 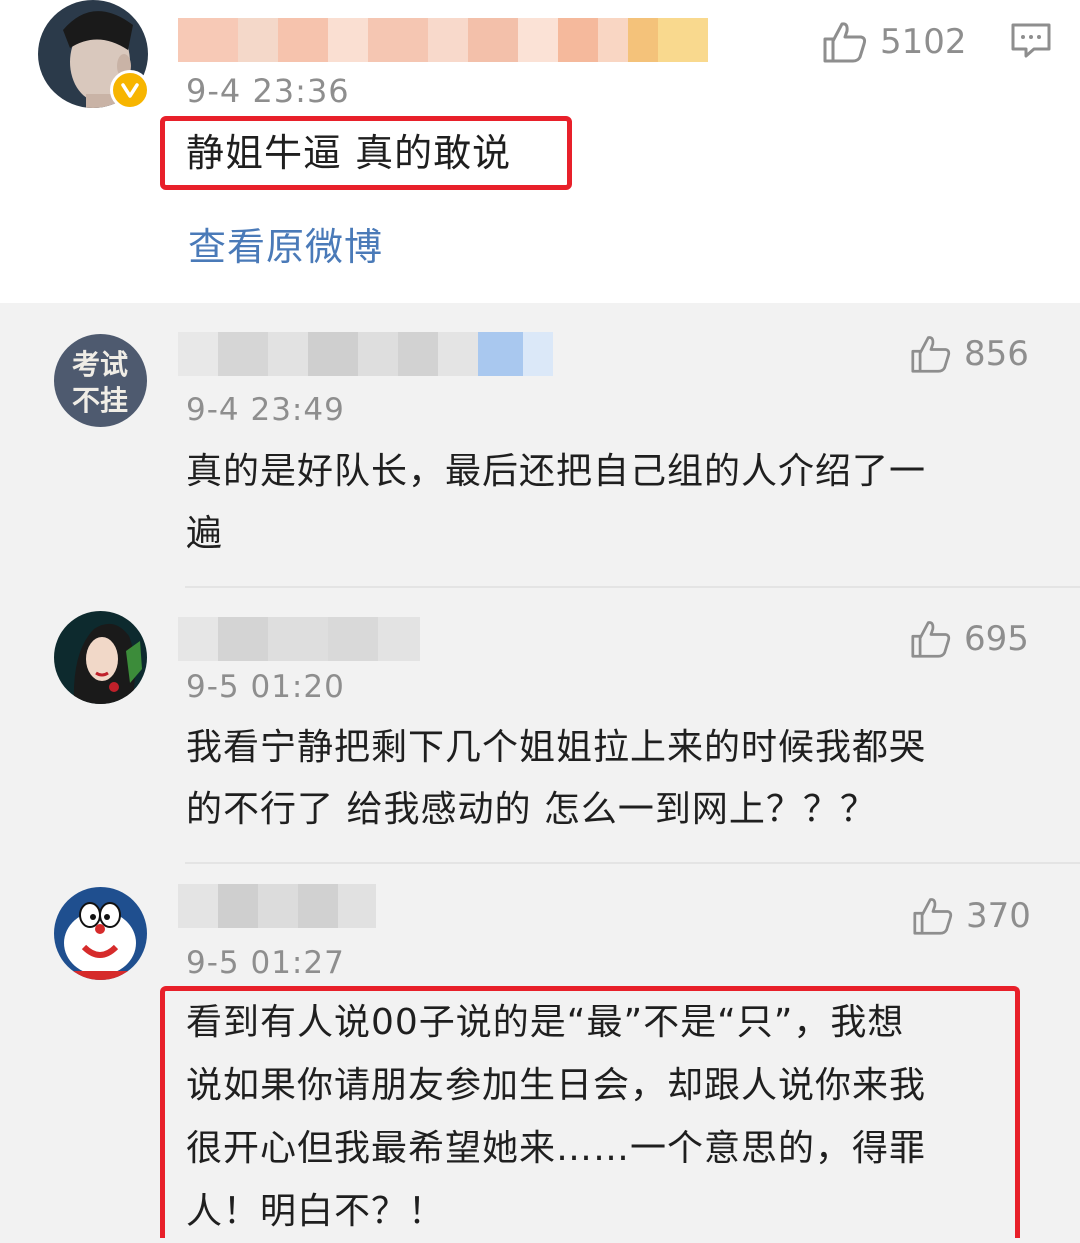 I want to click on reply-text-line: 说如果你请朋友参加生日会，却跟人说你来我, so click(x=556, y=1085).